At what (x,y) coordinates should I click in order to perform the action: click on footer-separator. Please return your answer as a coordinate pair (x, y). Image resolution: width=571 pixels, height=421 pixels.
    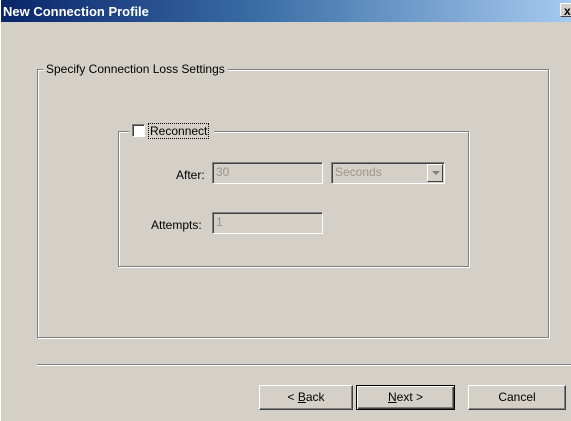
    Looking at the image, I should click on (304, 365).